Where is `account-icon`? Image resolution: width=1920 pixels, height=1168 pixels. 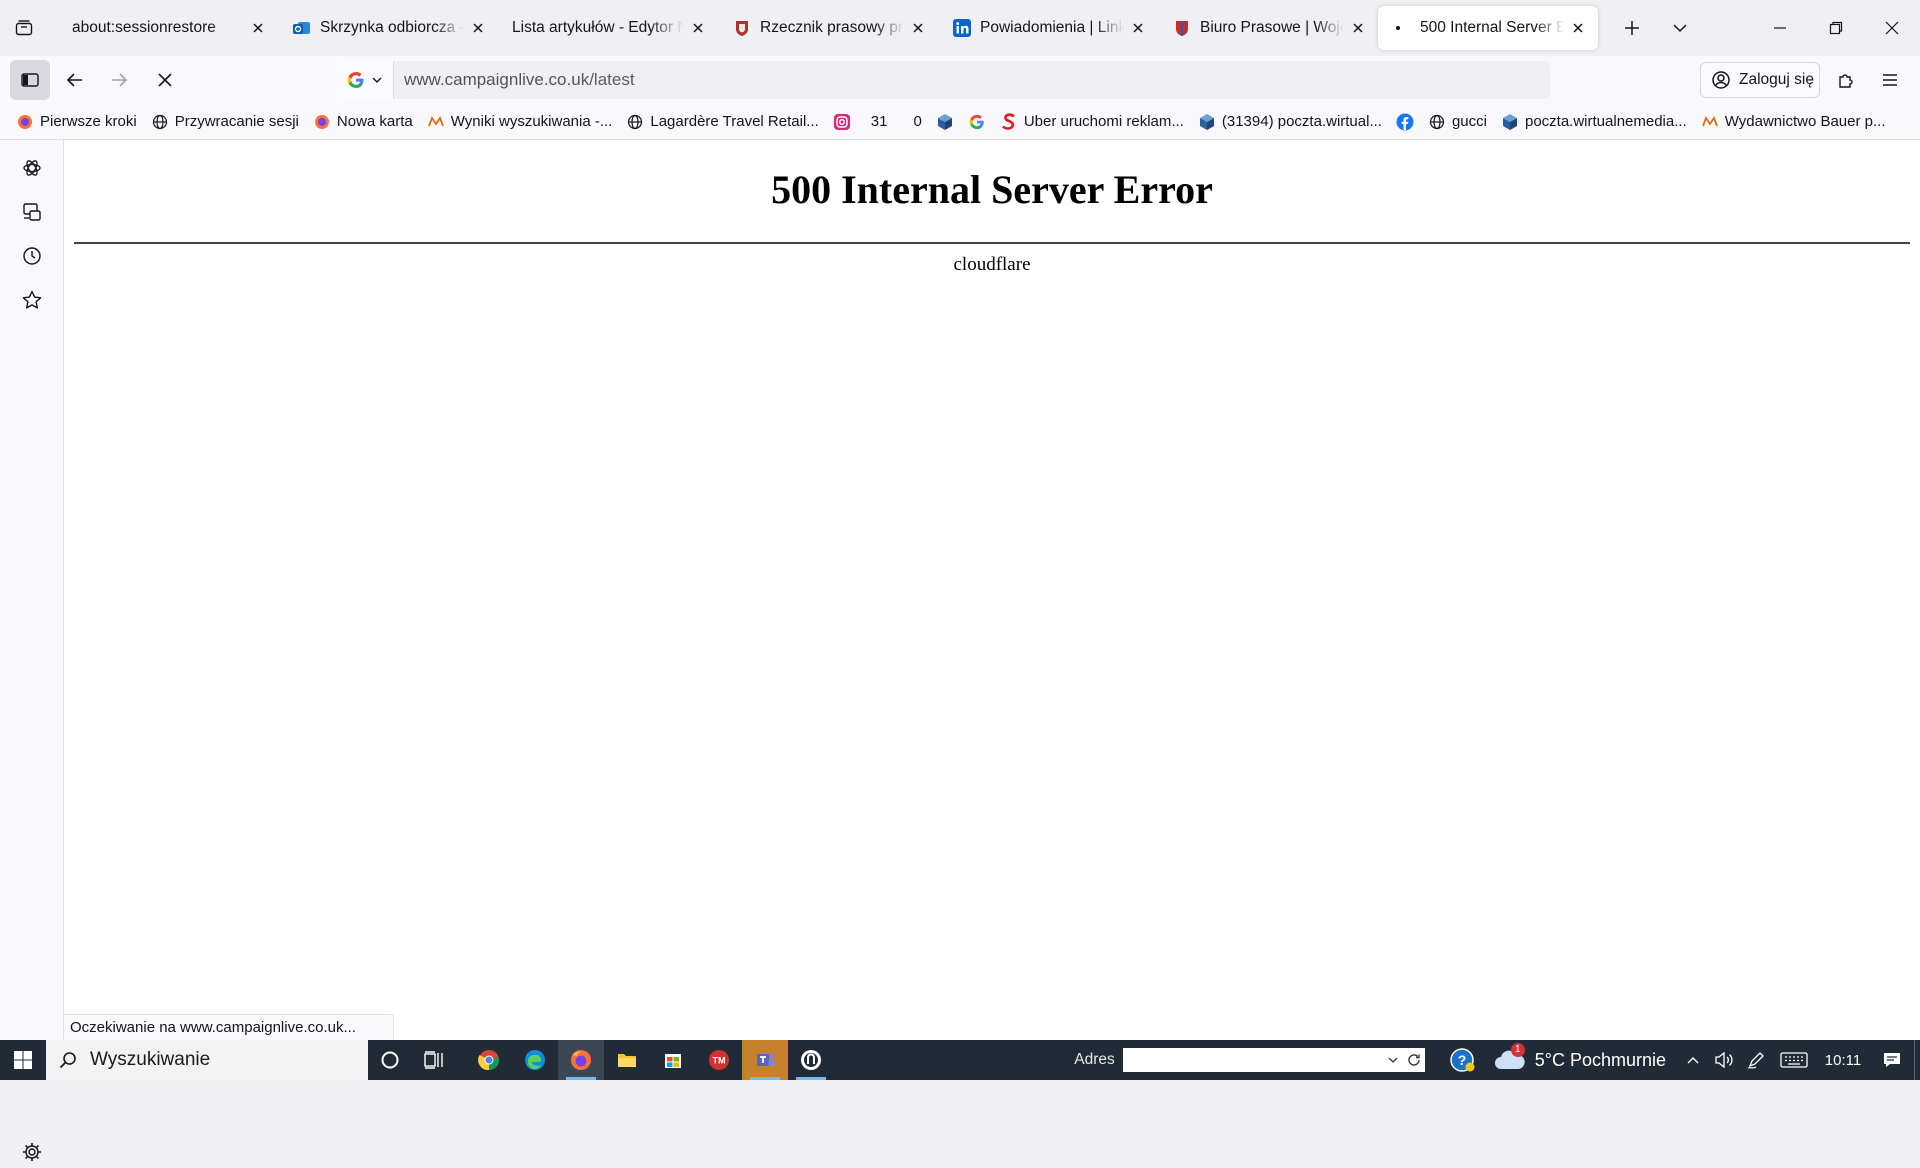
account-icon is located at coordinates (1721, 80).